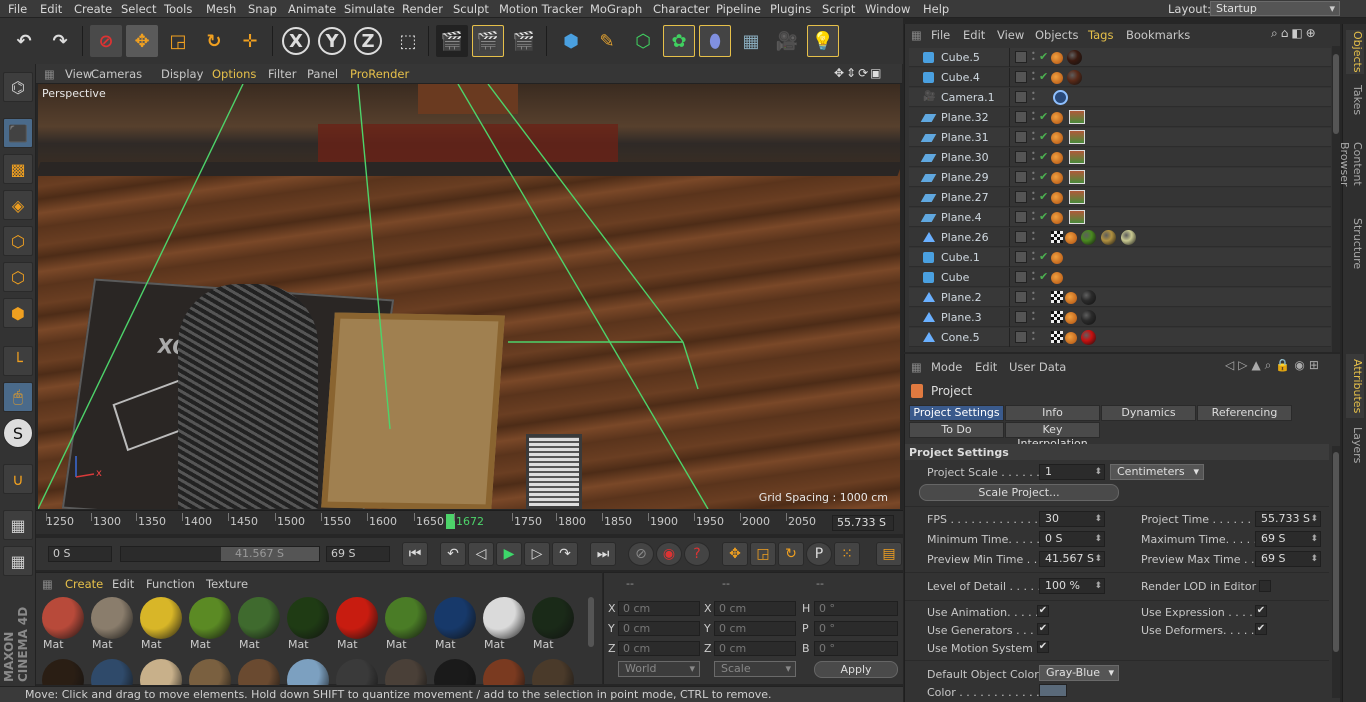  What do you see at coordinates (819, 554) in the screenshot?
I see `key-parameter-icon: P` at bounding box center [819, 554].